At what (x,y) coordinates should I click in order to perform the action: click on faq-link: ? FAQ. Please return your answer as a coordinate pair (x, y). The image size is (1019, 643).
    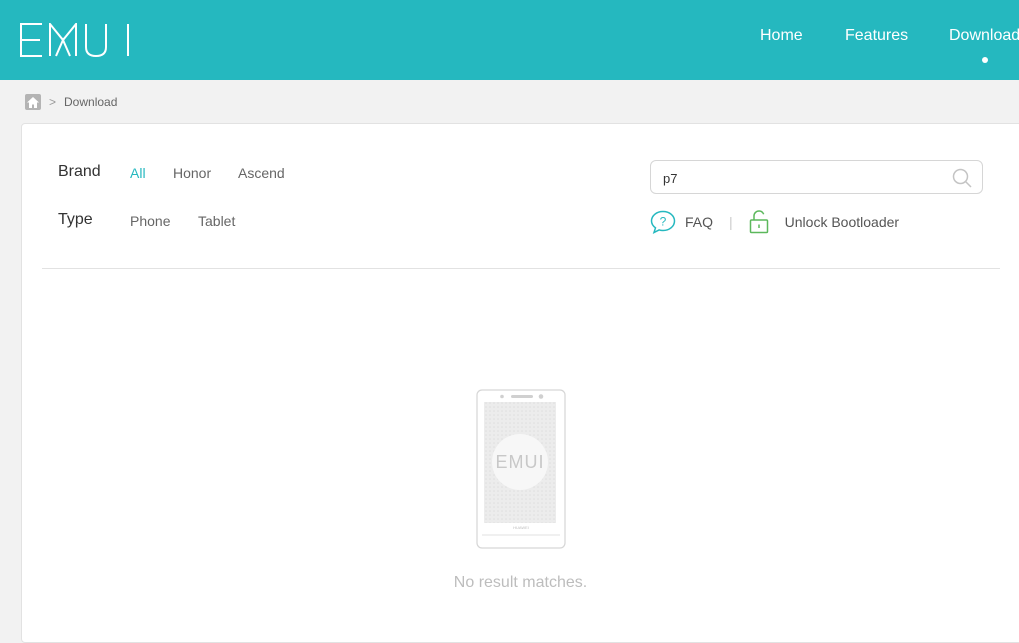
    Looking at the image, I should click on (681, 222).